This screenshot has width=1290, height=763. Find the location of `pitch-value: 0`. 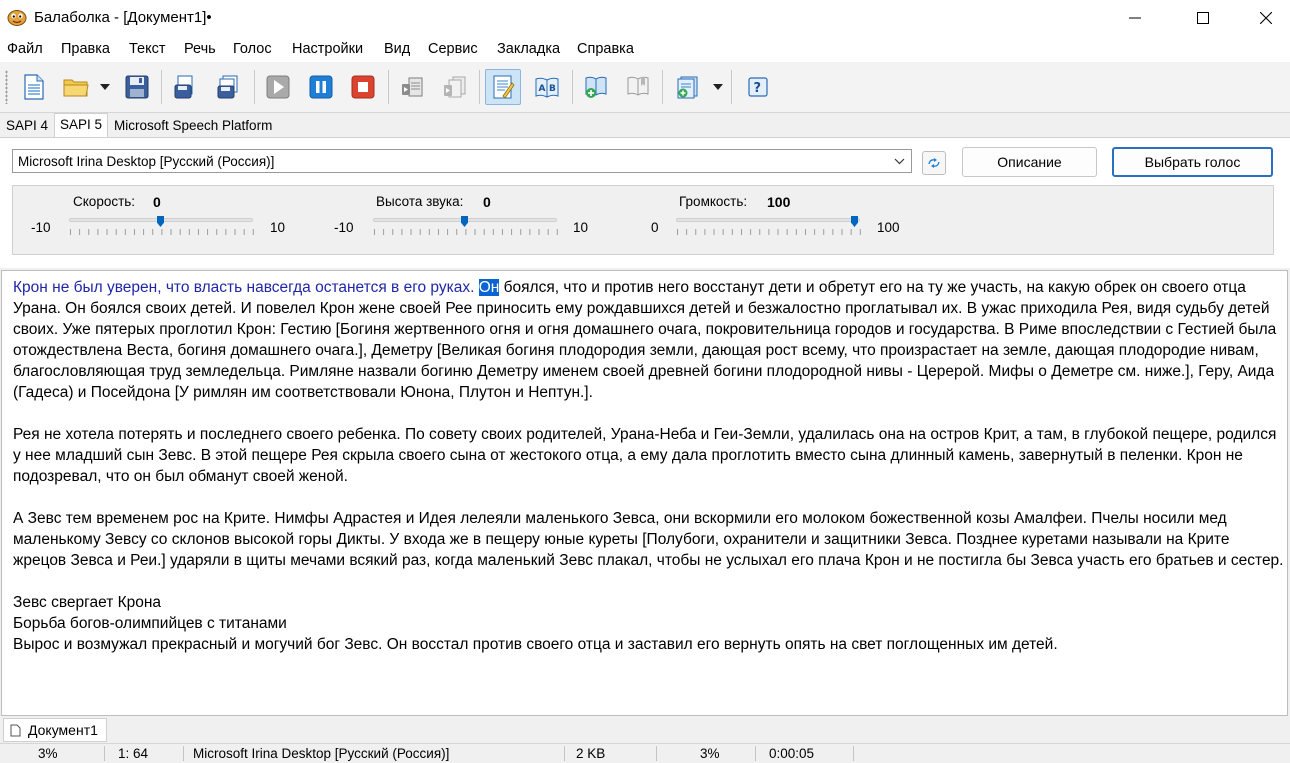

pitch-value: 0 is located at coordinates (487, 202).